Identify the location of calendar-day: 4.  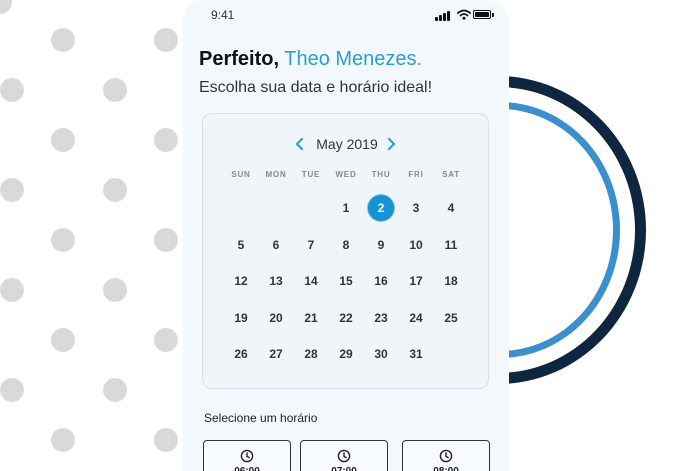
(451, 208).